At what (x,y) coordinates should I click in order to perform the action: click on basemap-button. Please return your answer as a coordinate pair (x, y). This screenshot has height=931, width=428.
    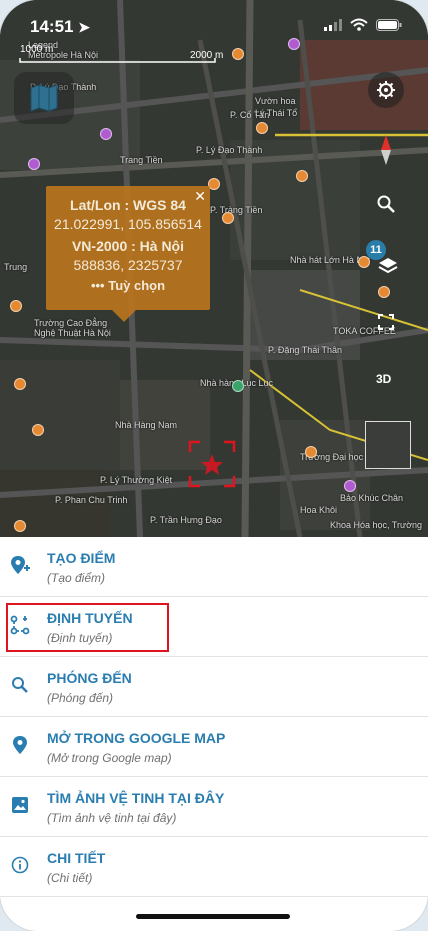
    Looking at the image, I should click on (44, 98).